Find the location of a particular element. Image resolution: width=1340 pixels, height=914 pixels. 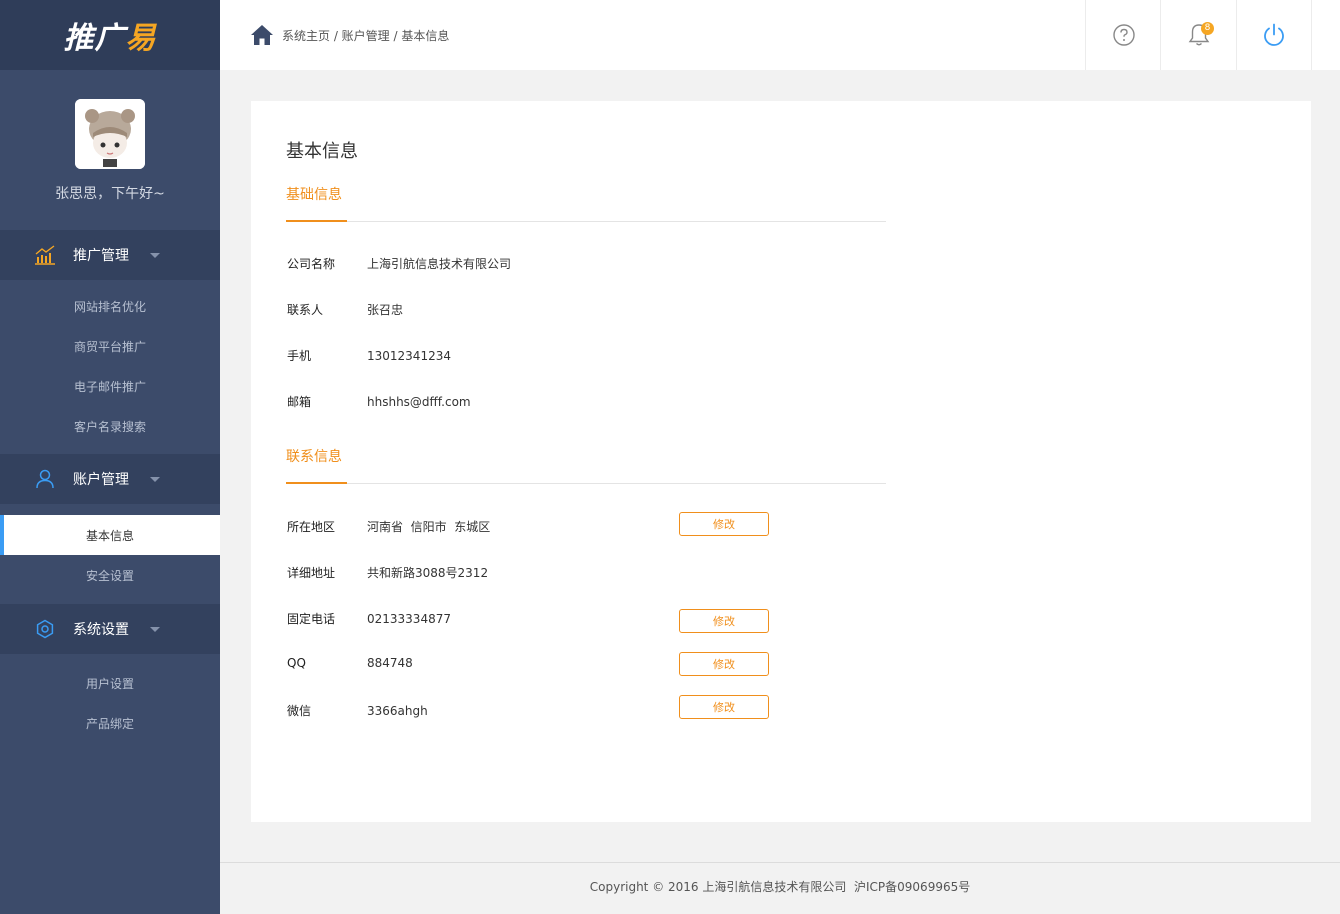

nav-group-promotion: 推广管理 is located at coordinates (110, 255).